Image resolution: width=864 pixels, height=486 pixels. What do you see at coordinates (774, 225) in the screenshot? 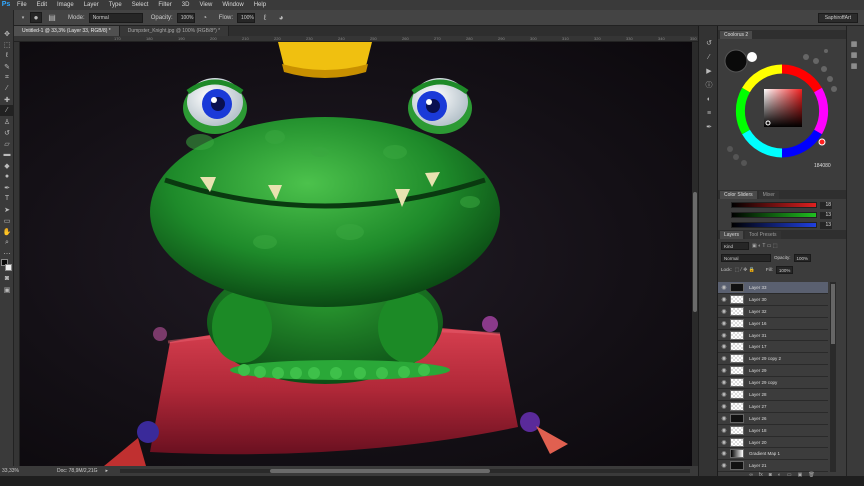
I see `blue-slider` at bounding box center [774, 225].